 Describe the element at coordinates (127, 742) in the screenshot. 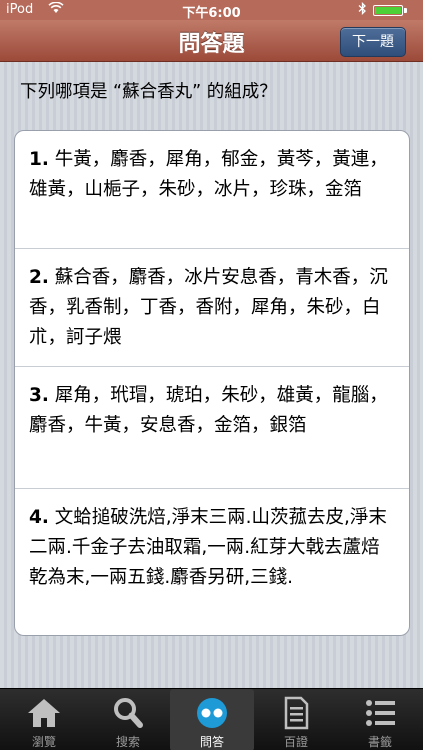

I see `tab-label: 搜索` at that location.